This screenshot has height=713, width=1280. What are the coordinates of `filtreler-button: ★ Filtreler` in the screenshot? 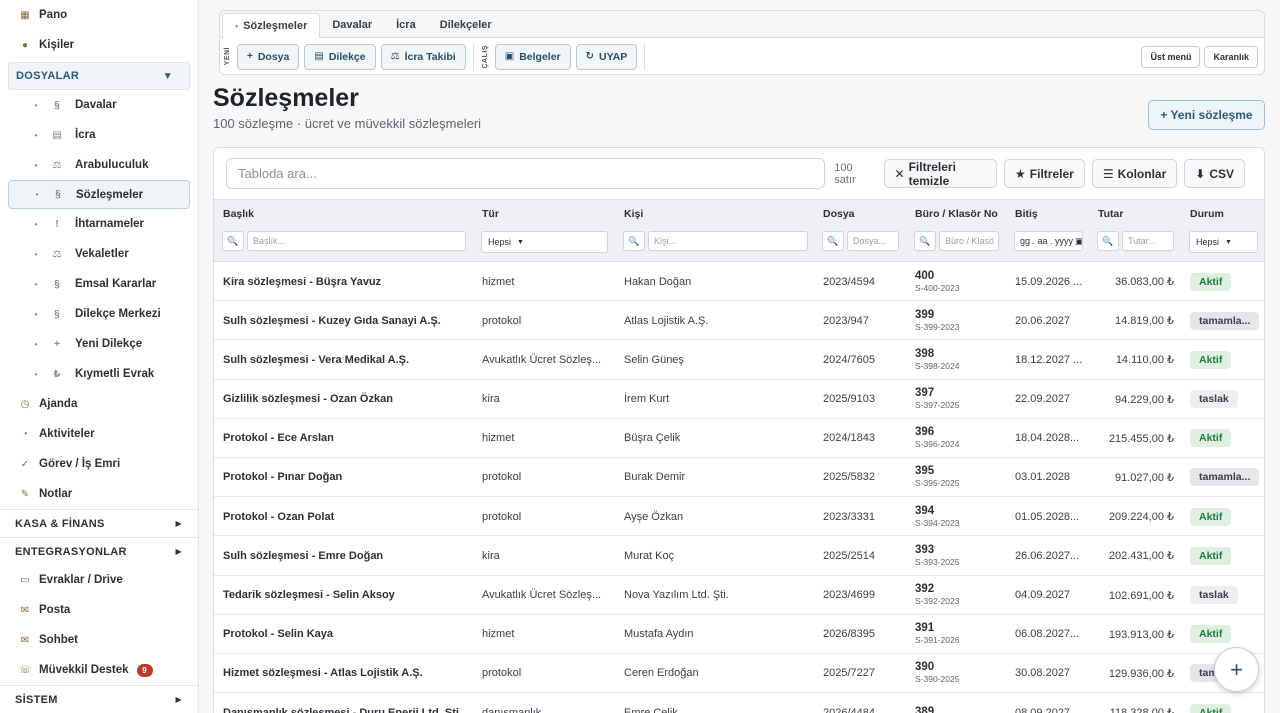 It's located at (1044, 173).